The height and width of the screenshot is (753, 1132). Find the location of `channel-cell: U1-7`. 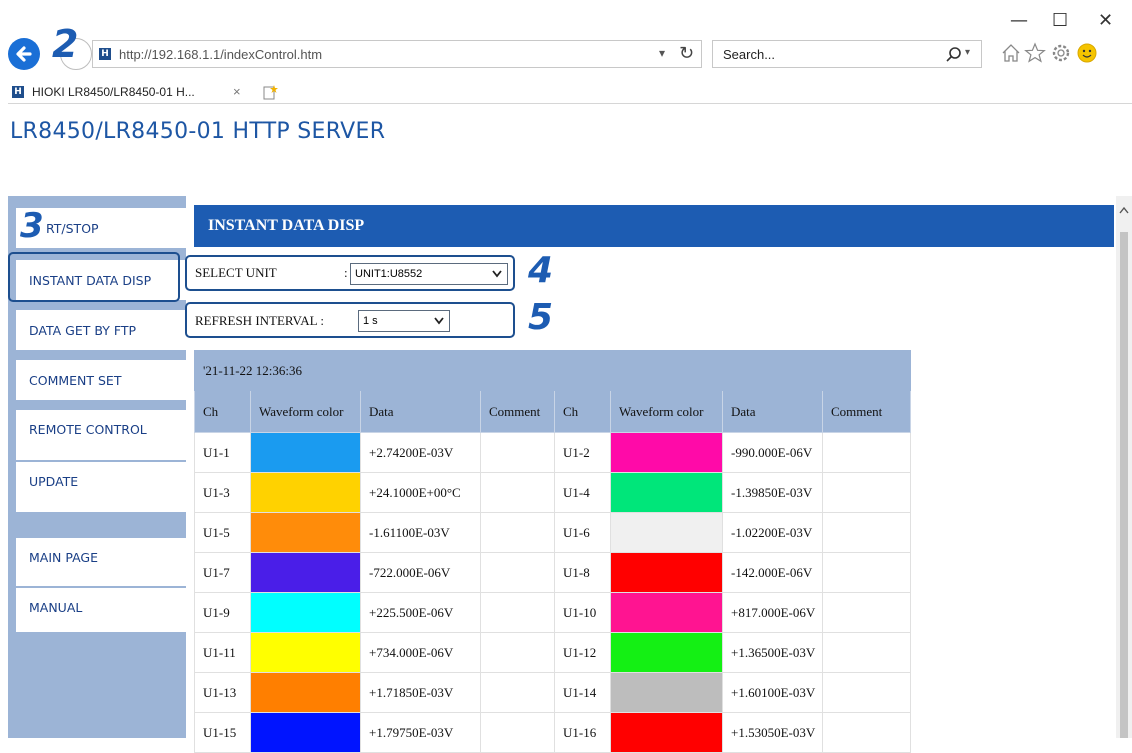

channel-cell: U1-7 is located at coordinates (222, 572).